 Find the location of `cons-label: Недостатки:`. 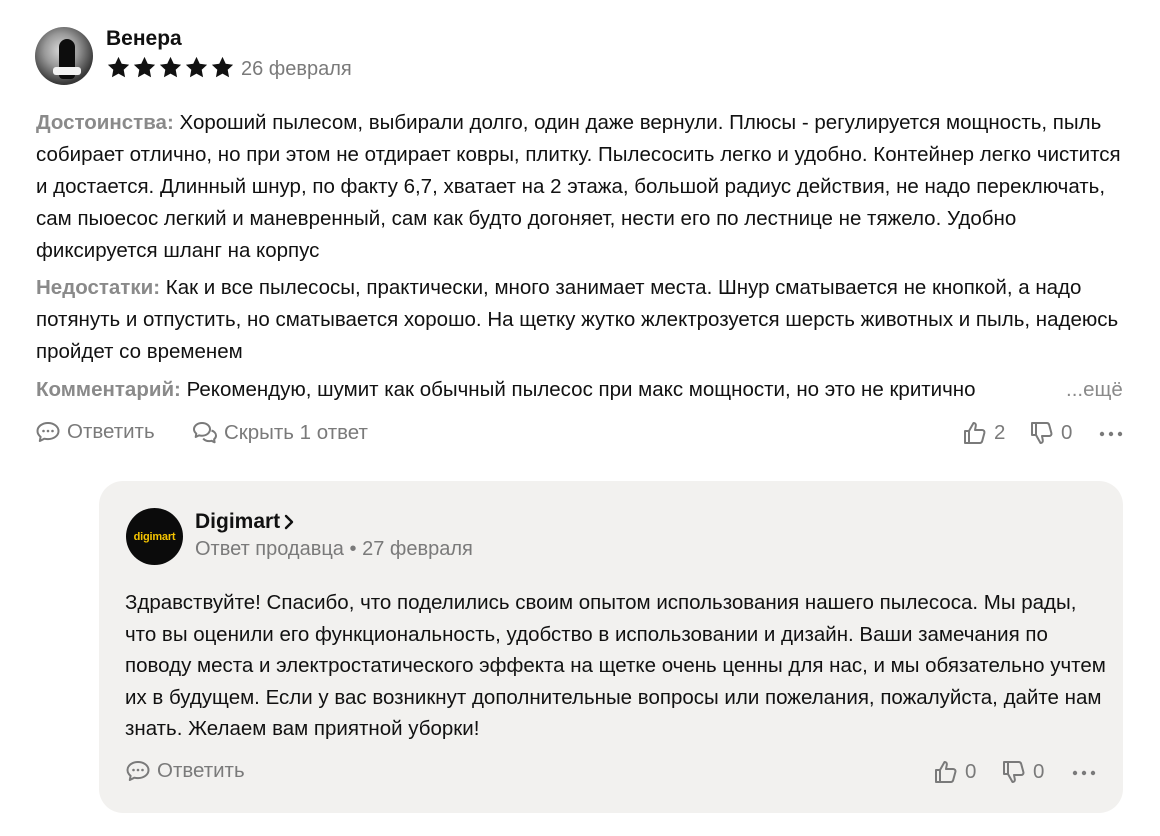

cons-label: Недостатки: is located at coordinates (98, 287).